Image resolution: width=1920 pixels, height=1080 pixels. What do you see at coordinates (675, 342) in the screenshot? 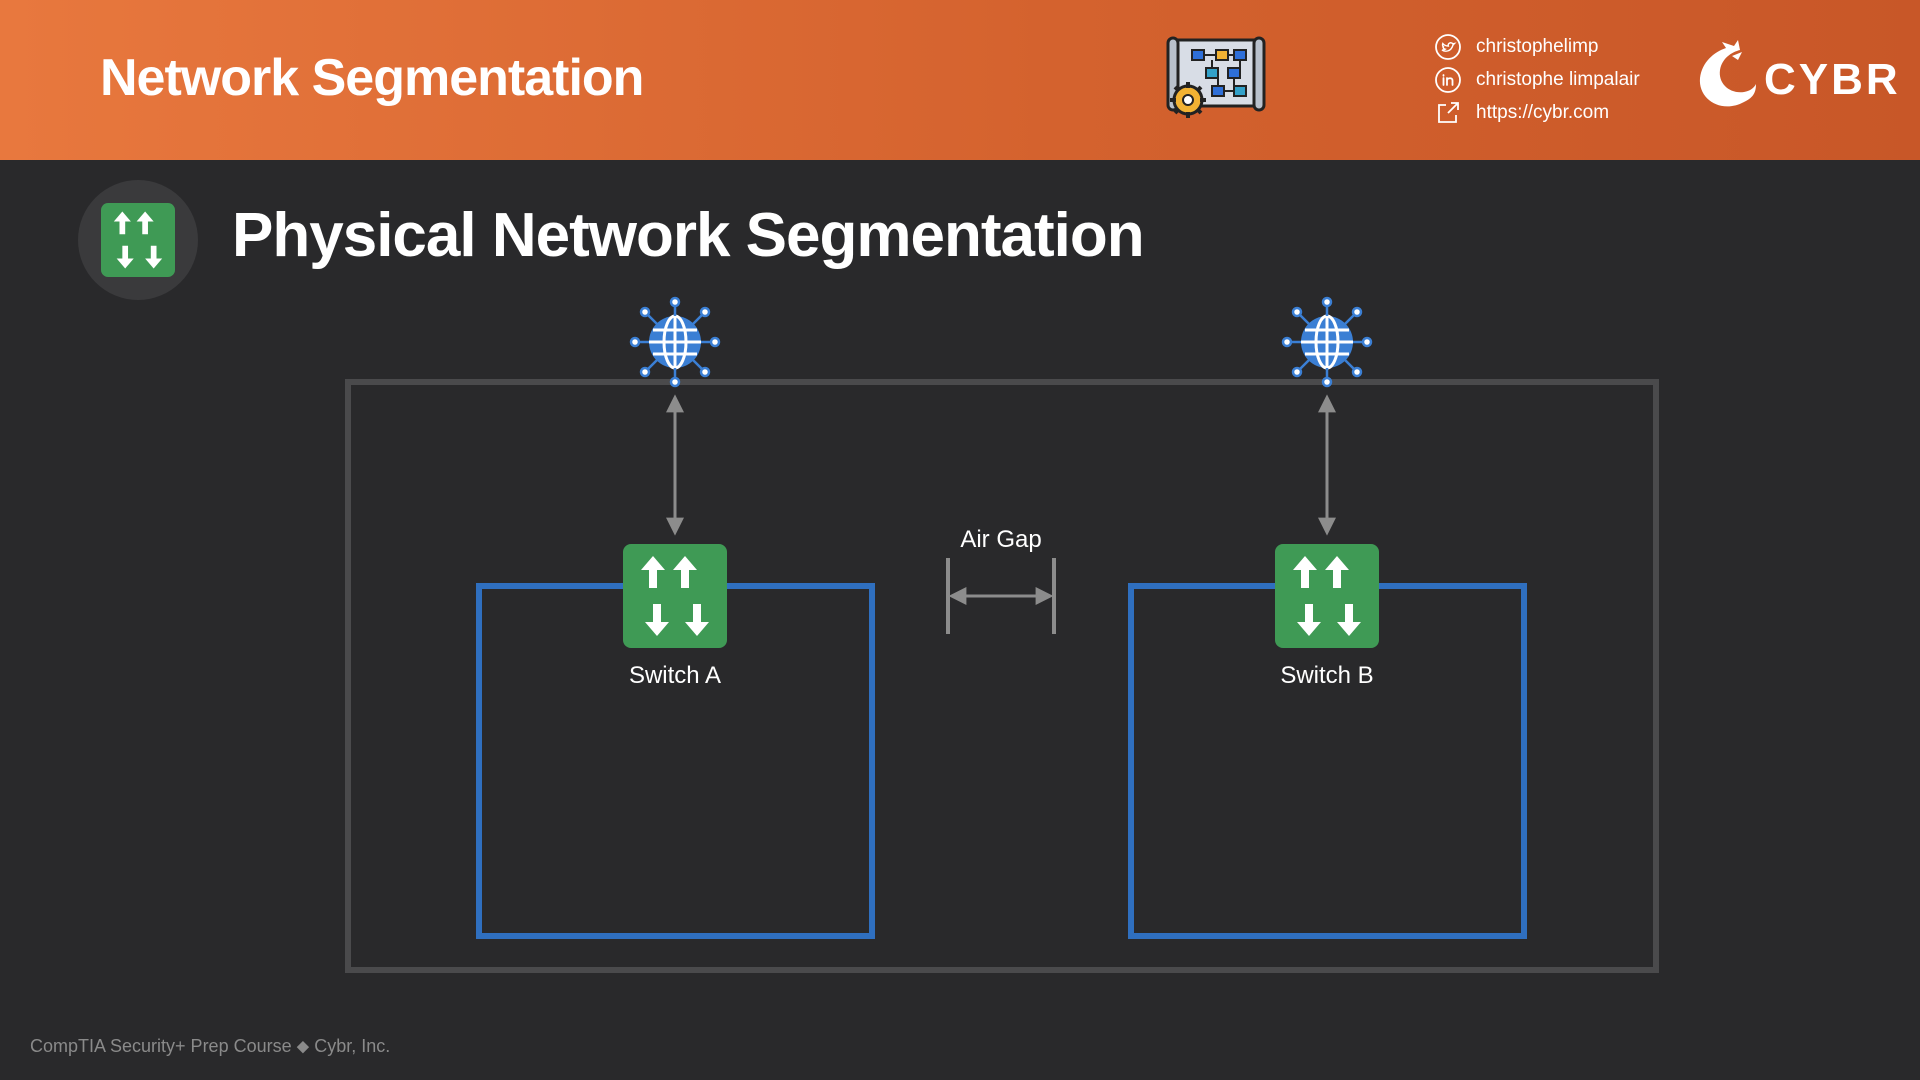
I see `internet-globe-icon-a` at bounding box center [675, 342].